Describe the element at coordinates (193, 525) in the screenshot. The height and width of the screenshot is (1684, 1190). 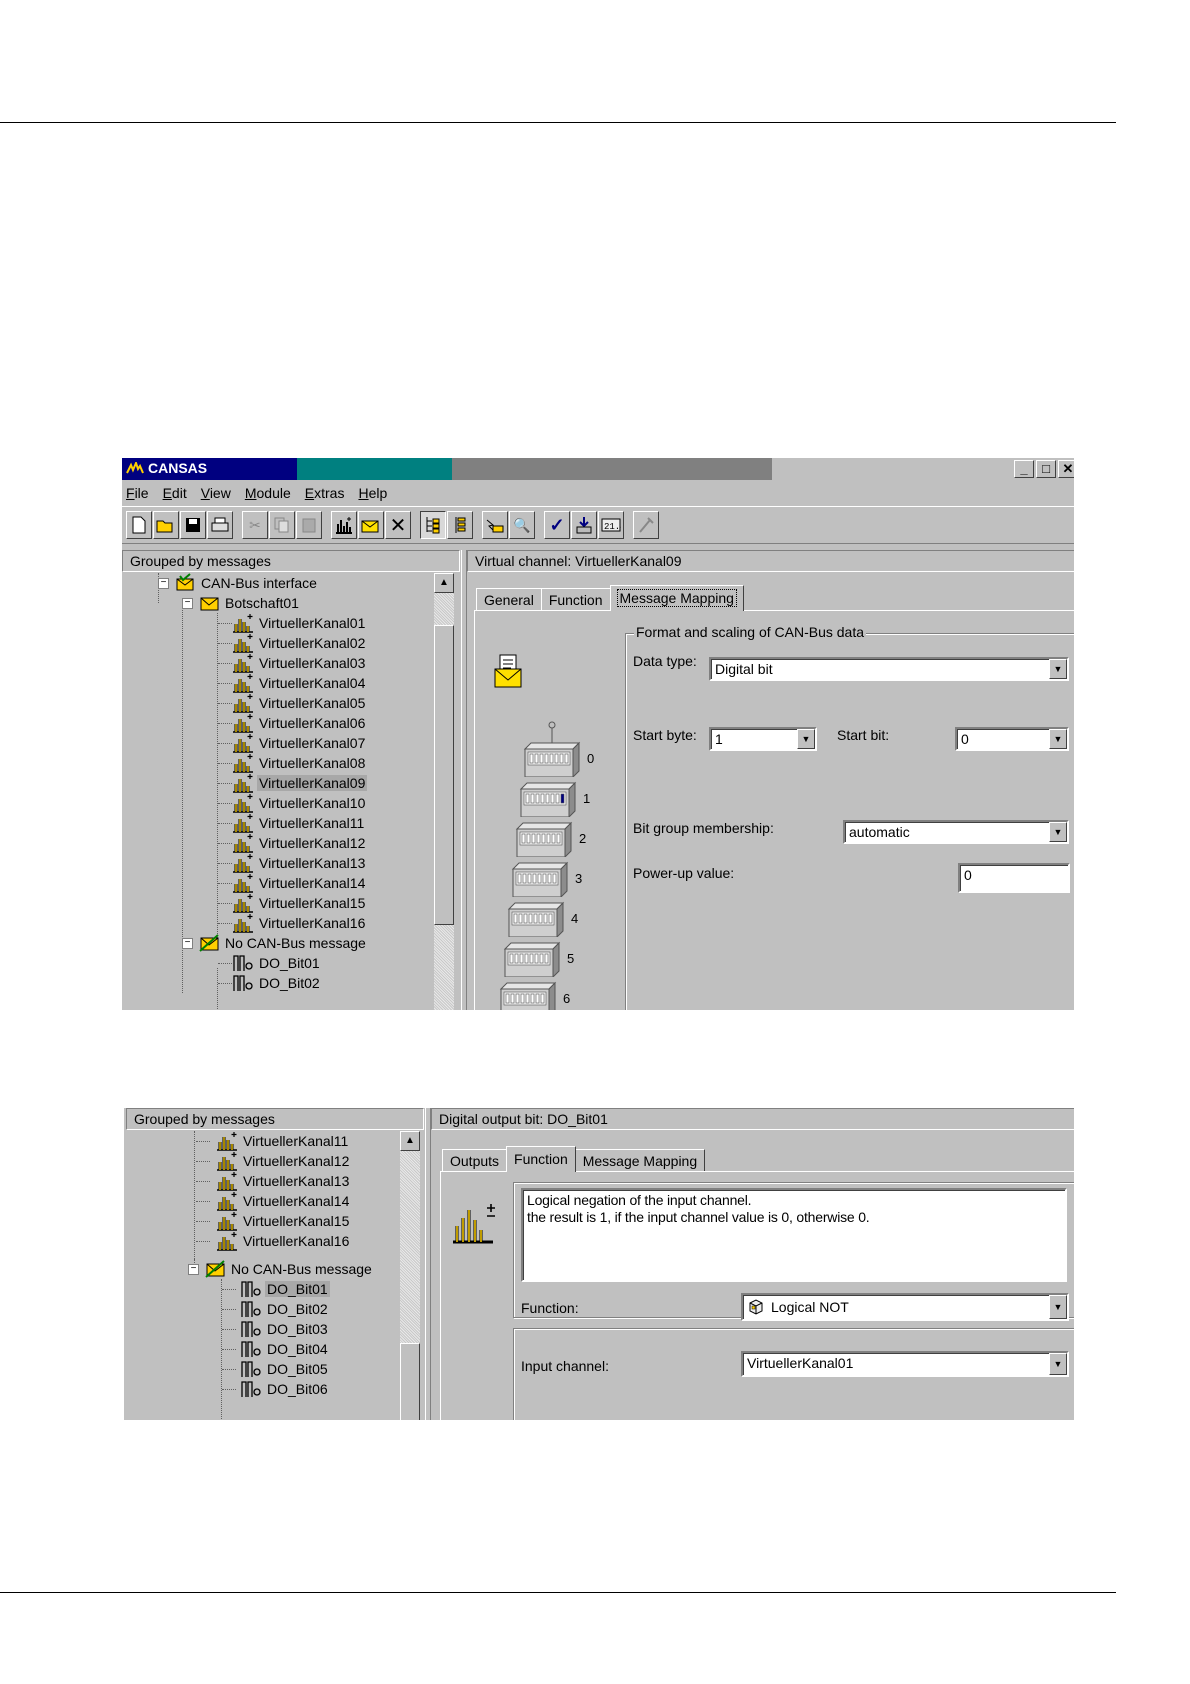
I see `save-button` at that location.